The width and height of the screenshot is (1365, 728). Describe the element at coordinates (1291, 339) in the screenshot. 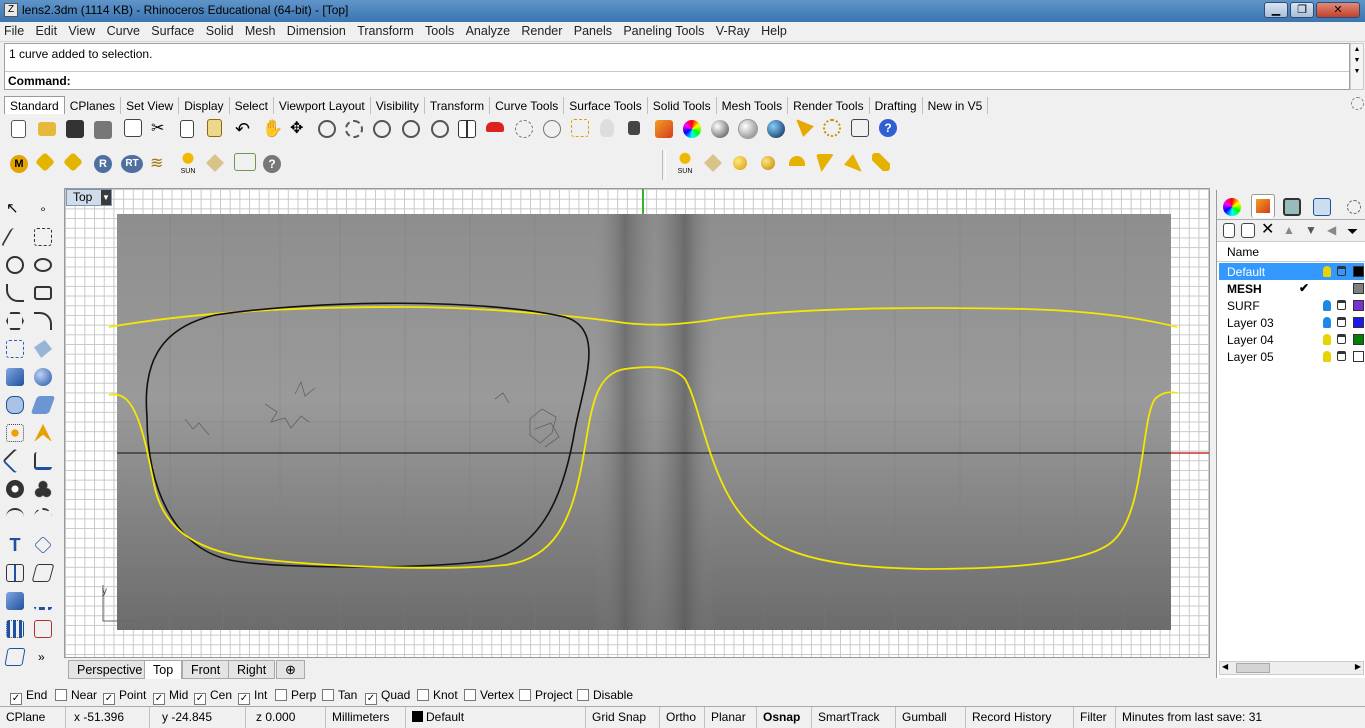

I see `layer-row-layer-04: Layer 04` at that location.